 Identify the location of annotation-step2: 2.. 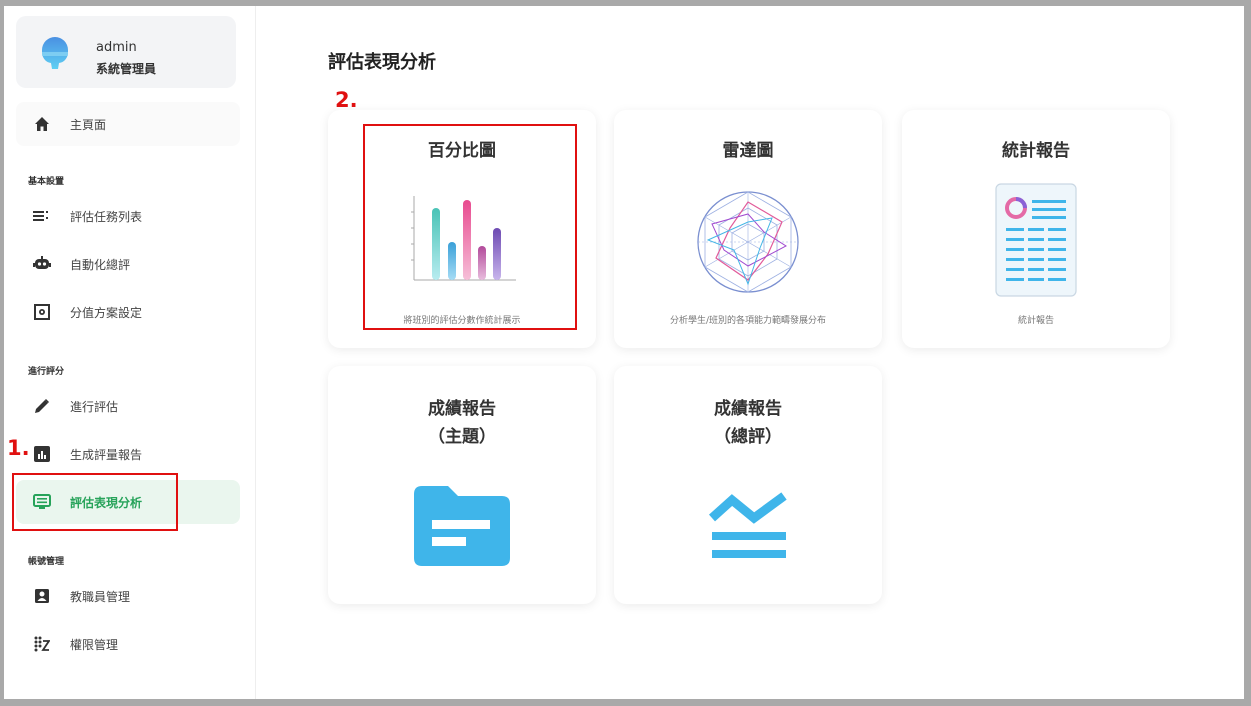
(346, 100).